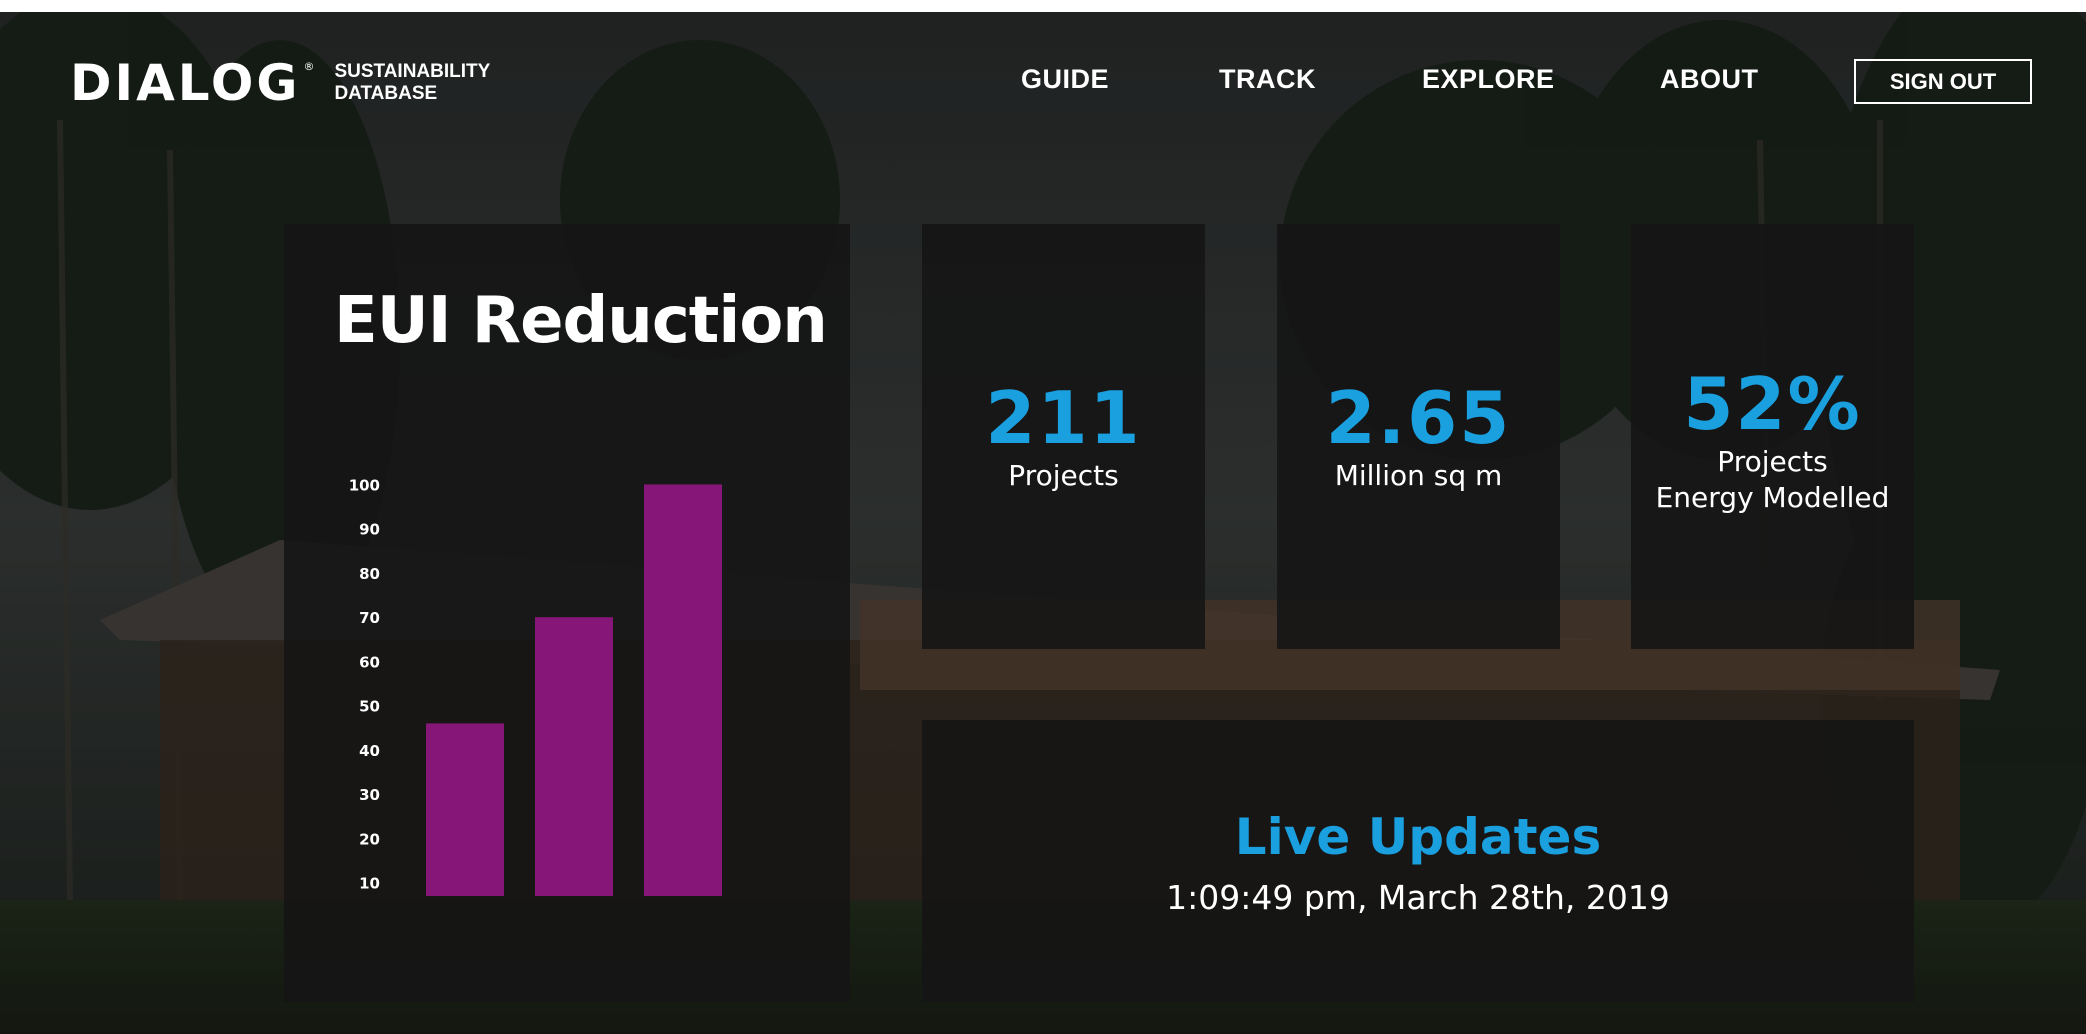 Image resolution: width=2086 pixels, height=1034 pixels. Describe the element at coordinates (1043, 6) in the screenshot. I see `top-edge` at that location.